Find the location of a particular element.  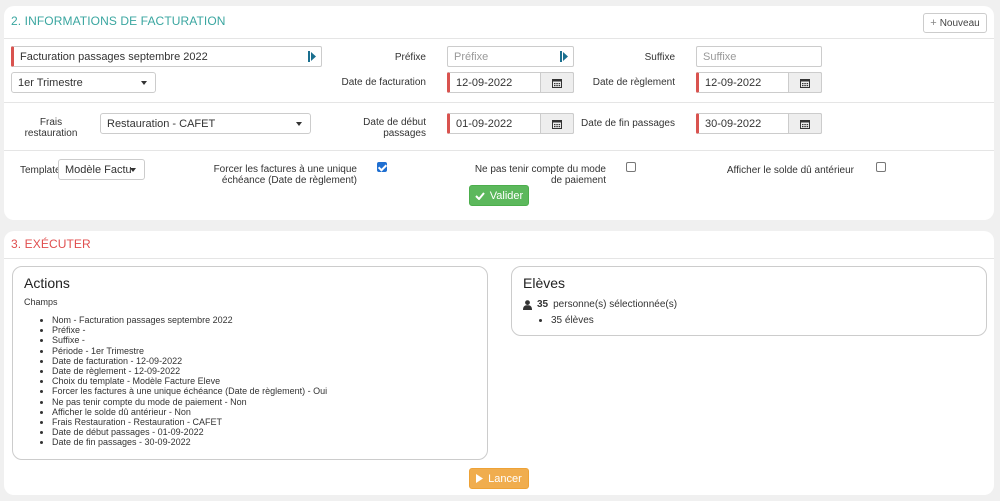

template-select: Modèle Factu is located at coordinates (101, 169).